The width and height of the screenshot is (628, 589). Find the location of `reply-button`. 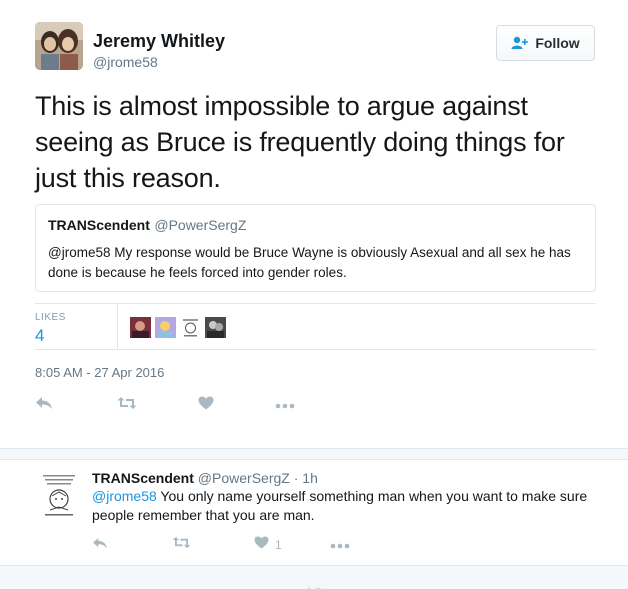

reply-button is located at coordinates (44, 405).